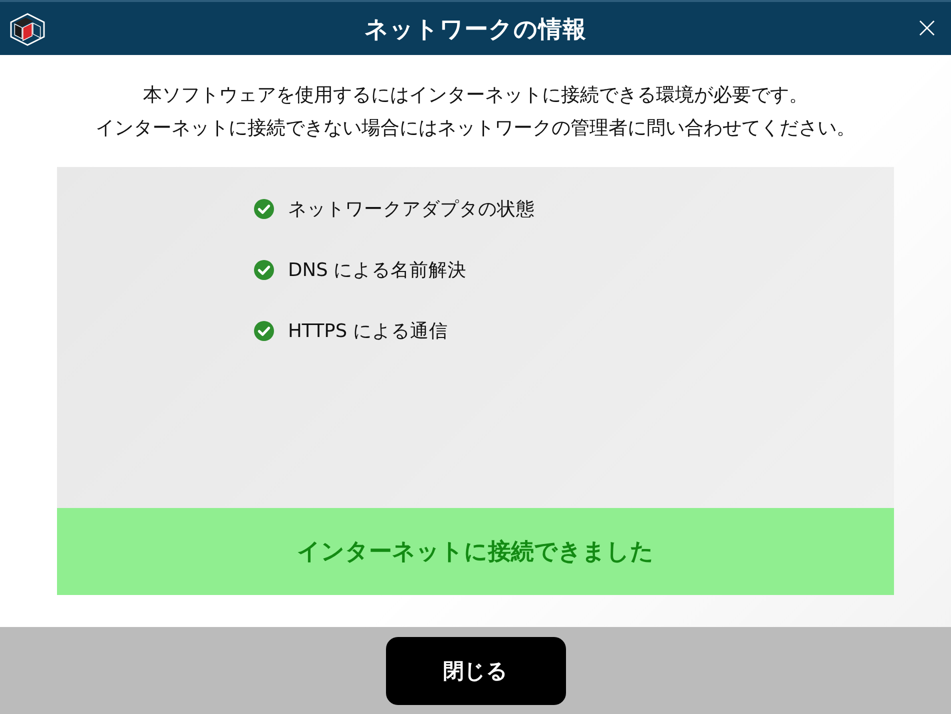 The image size is (951, 714). What do you see at coordinates (27, 29) in the screenshot?
I see `cube-logo-icon` at bounding box center [27, 29].